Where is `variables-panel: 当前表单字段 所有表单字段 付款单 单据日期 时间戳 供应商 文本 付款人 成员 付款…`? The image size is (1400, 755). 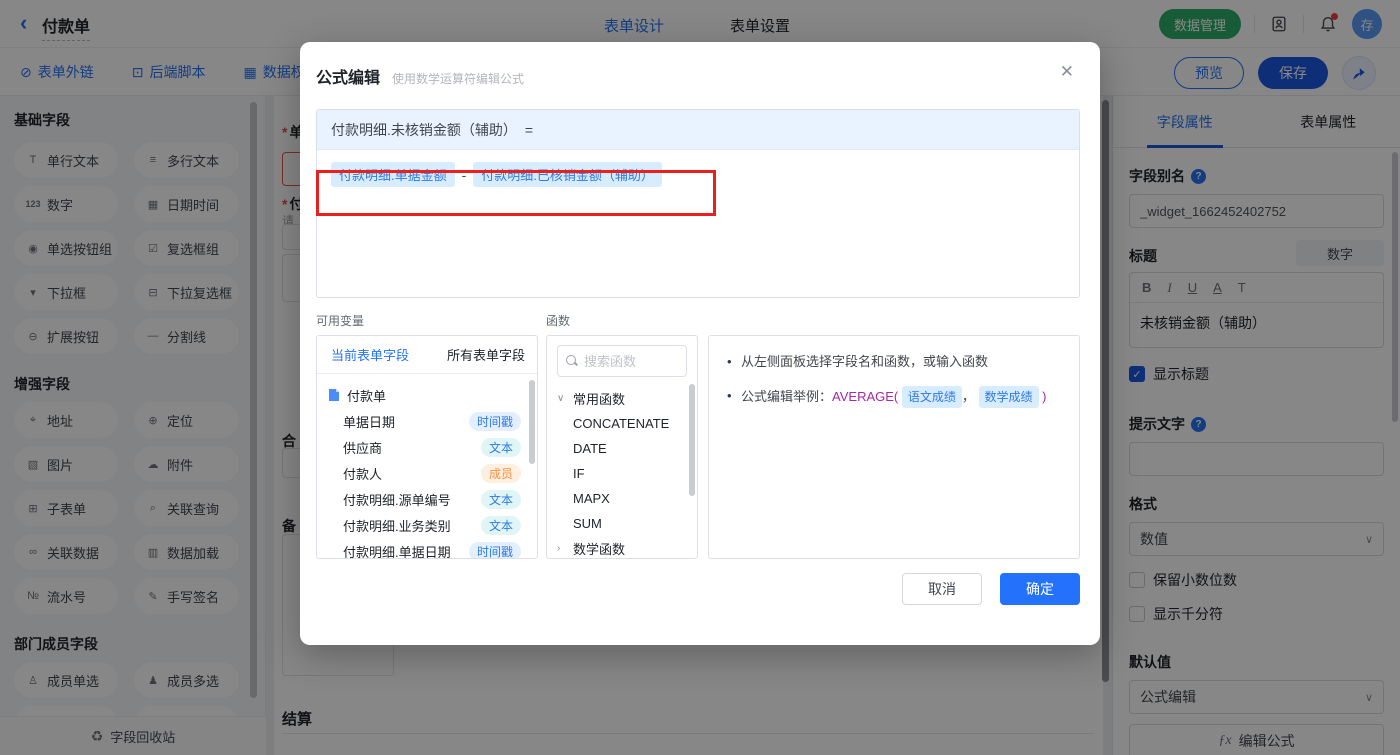
variables-panel: 当前表单字段 所有表单字段 付款单 单据日期 时间戳 供应商 文本 付款人 成员 付款… is located at coordinates (427, 447).